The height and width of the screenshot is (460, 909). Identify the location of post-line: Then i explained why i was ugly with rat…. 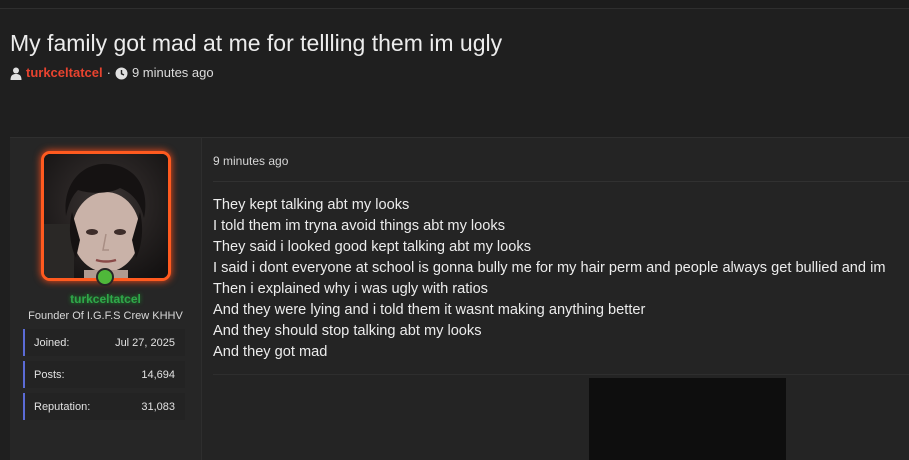
(350, 289).